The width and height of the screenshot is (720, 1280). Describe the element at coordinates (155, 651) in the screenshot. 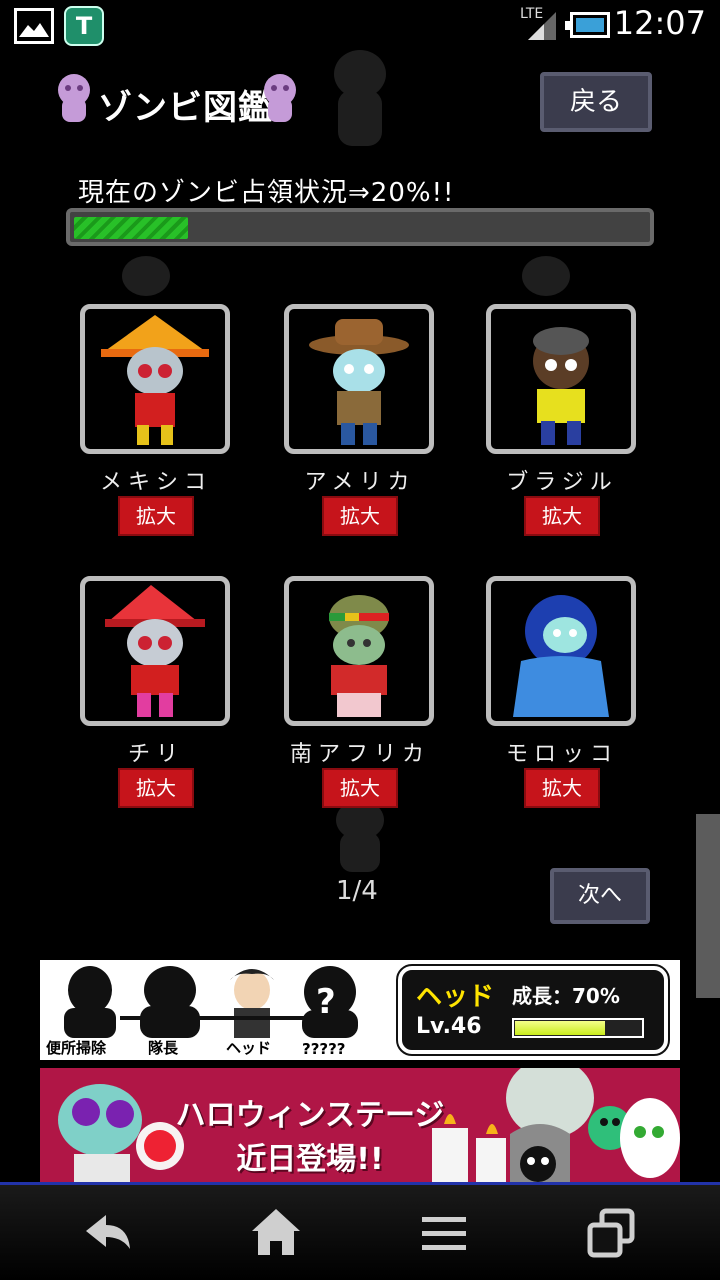

I see `zombie-card-chile` at that location.